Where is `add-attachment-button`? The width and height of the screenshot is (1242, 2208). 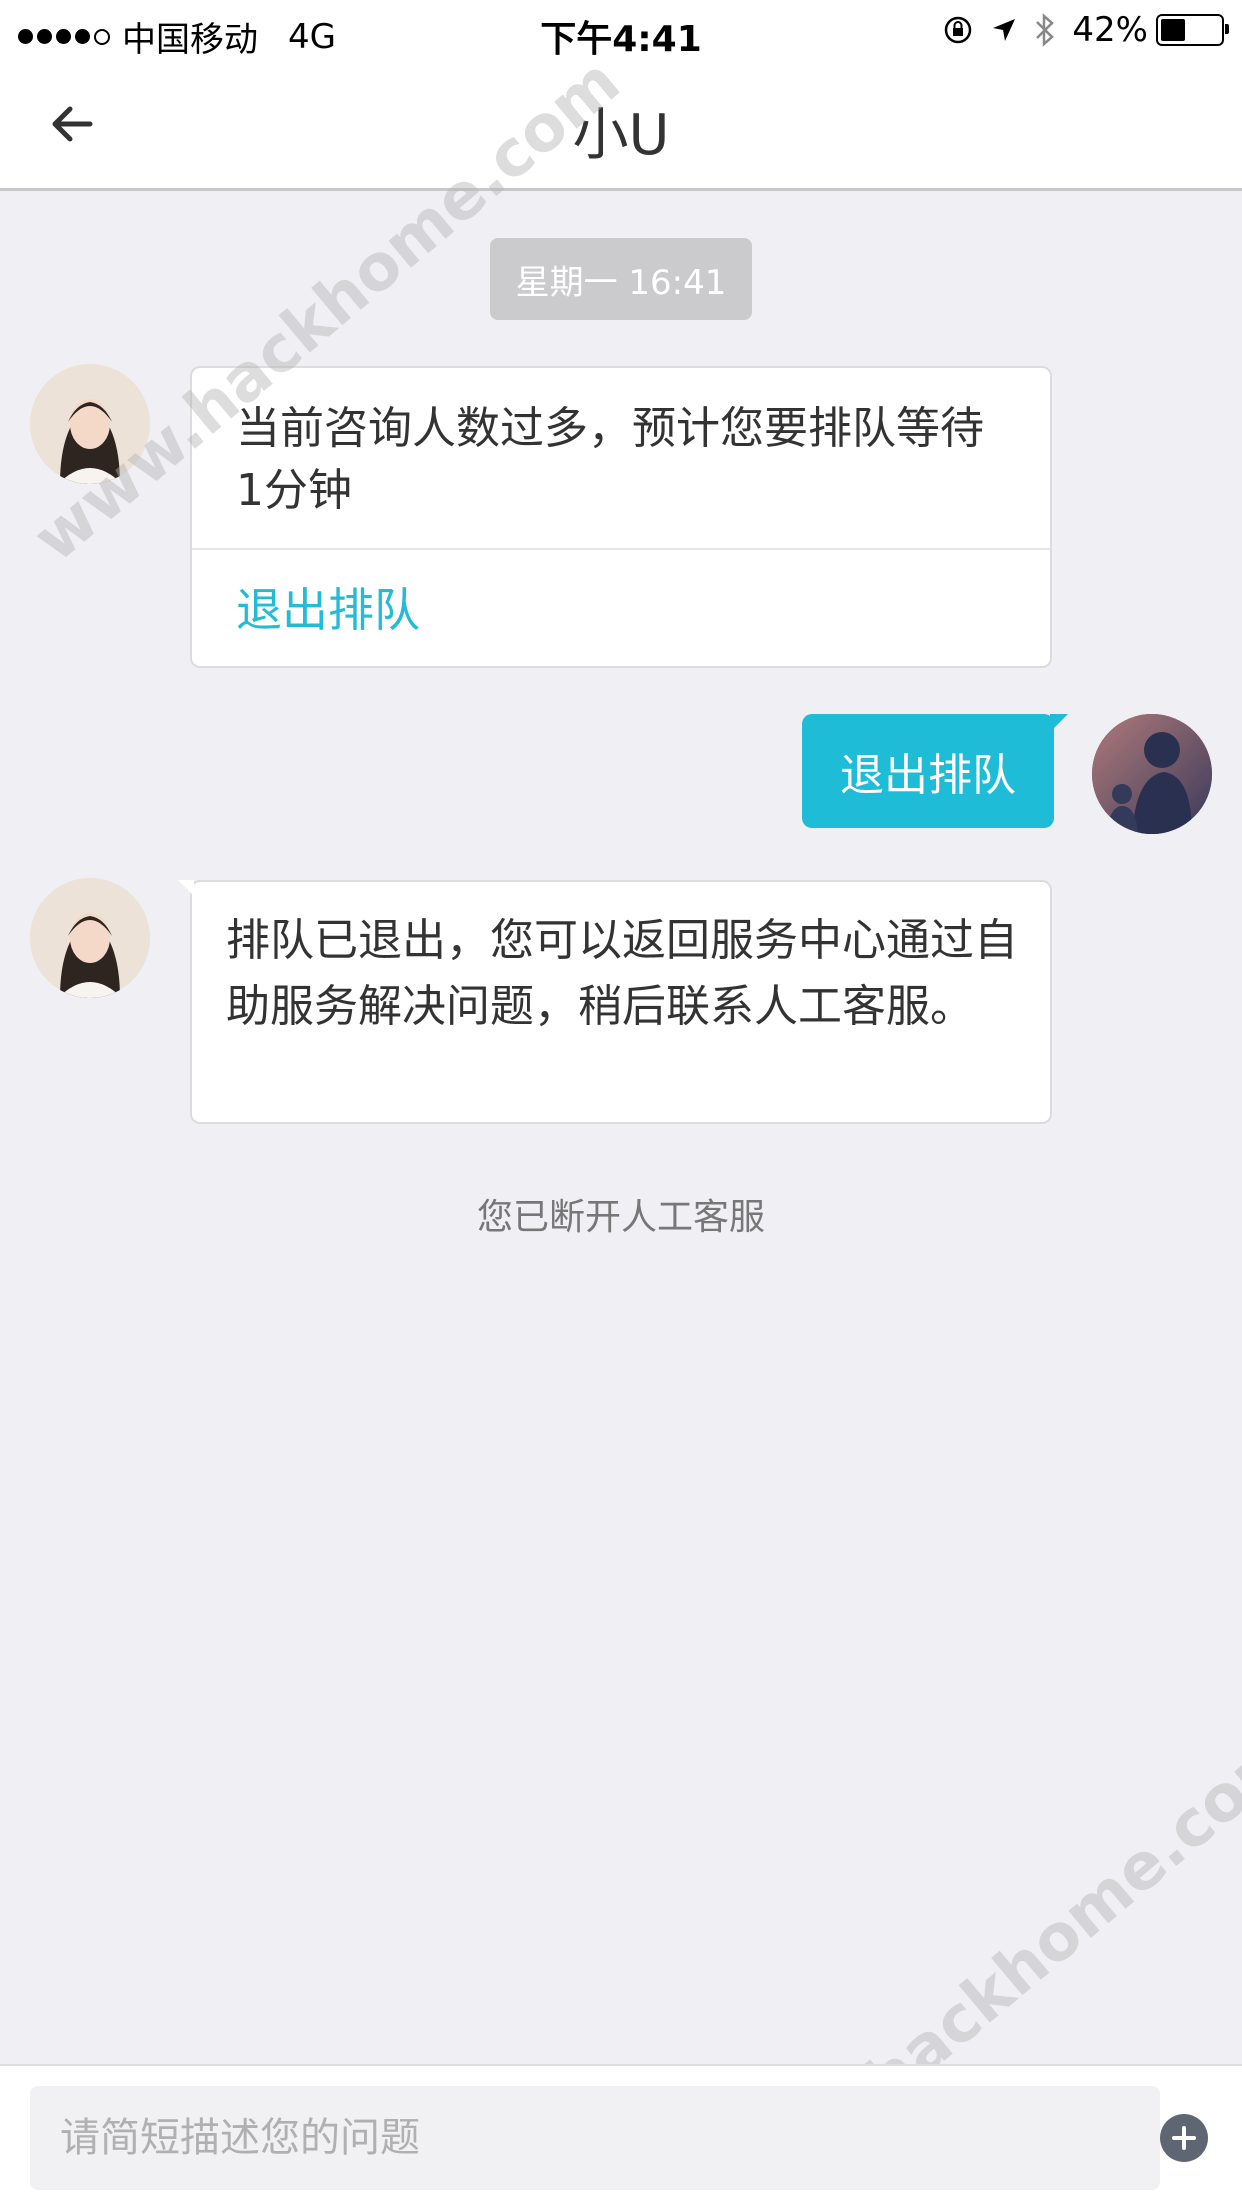
add-attachment-button is located at coordinates (1184, 2138).